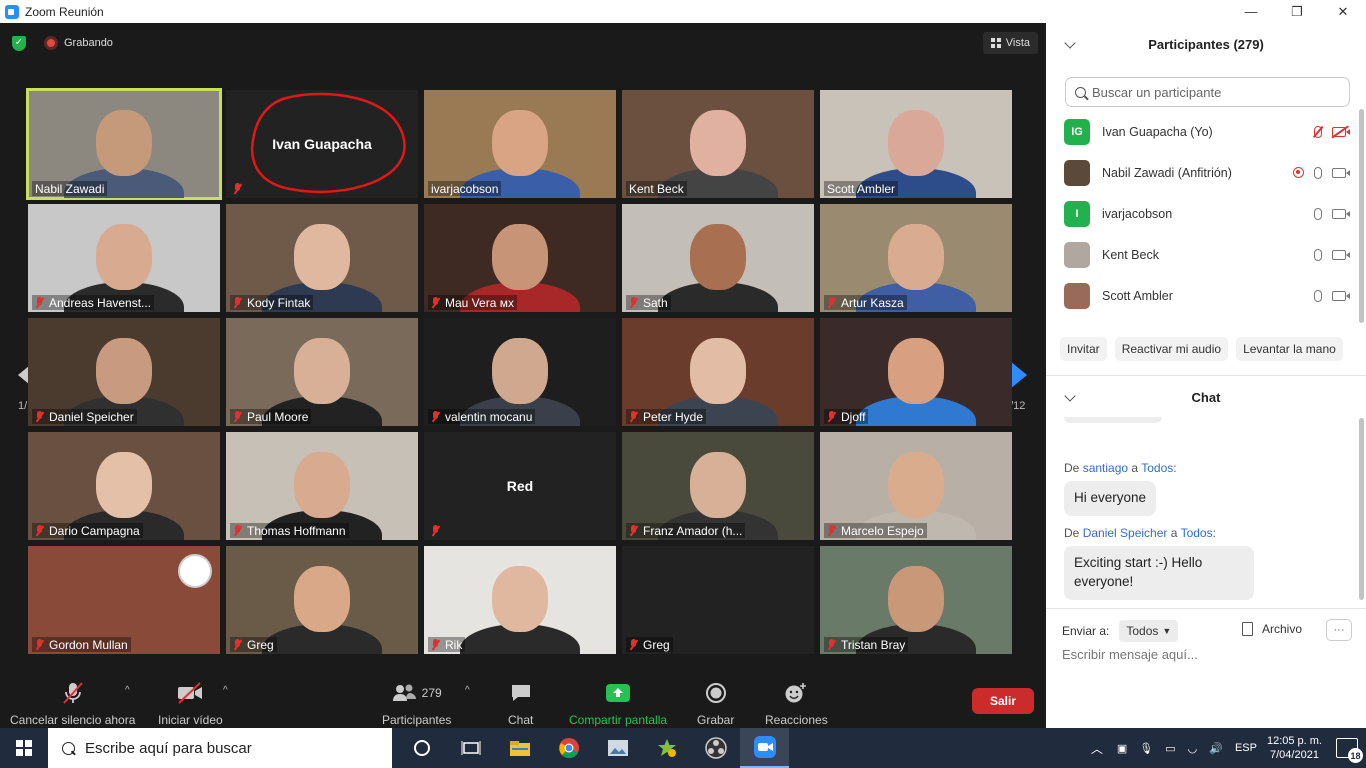  Describe the element at coordinates (24, 748) in the screenshot. I see `start-button` at that location.